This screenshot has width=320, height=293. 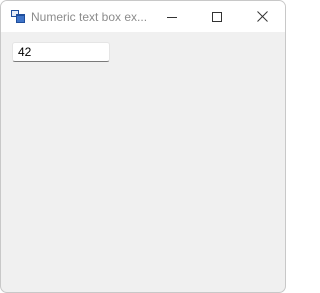 I want to click on close-icon, so click(x=262, y=16).